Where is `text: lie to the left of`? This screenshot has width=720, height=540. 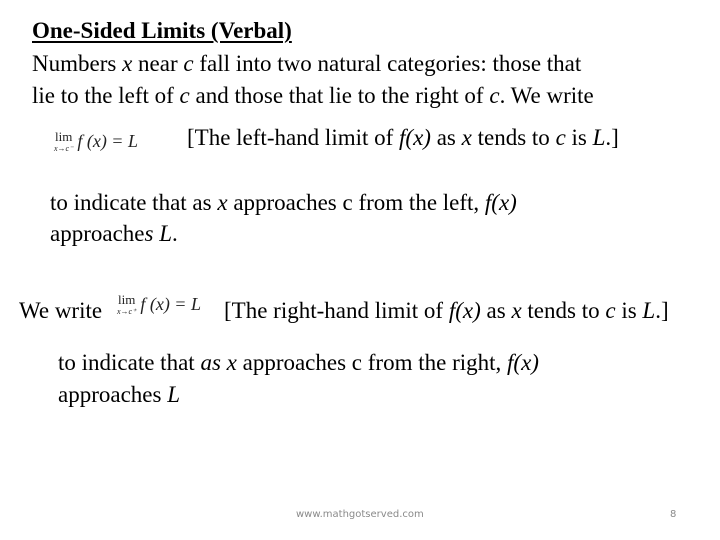 text: lie to the left of is located at coordinates (106, 95).